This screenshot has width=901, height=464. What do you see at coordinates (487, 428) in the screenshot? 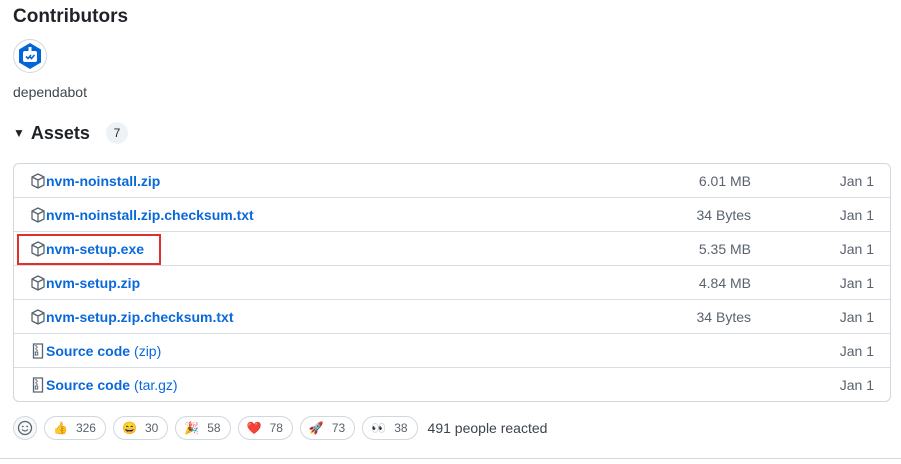
I see `reactions-summary: 491 people reacted` at bounding box center [487, 428].